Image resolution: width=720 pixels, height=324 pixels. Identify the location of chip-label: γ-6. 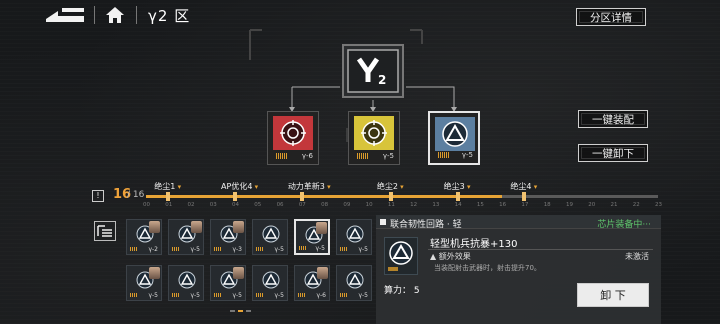
(321, 295).